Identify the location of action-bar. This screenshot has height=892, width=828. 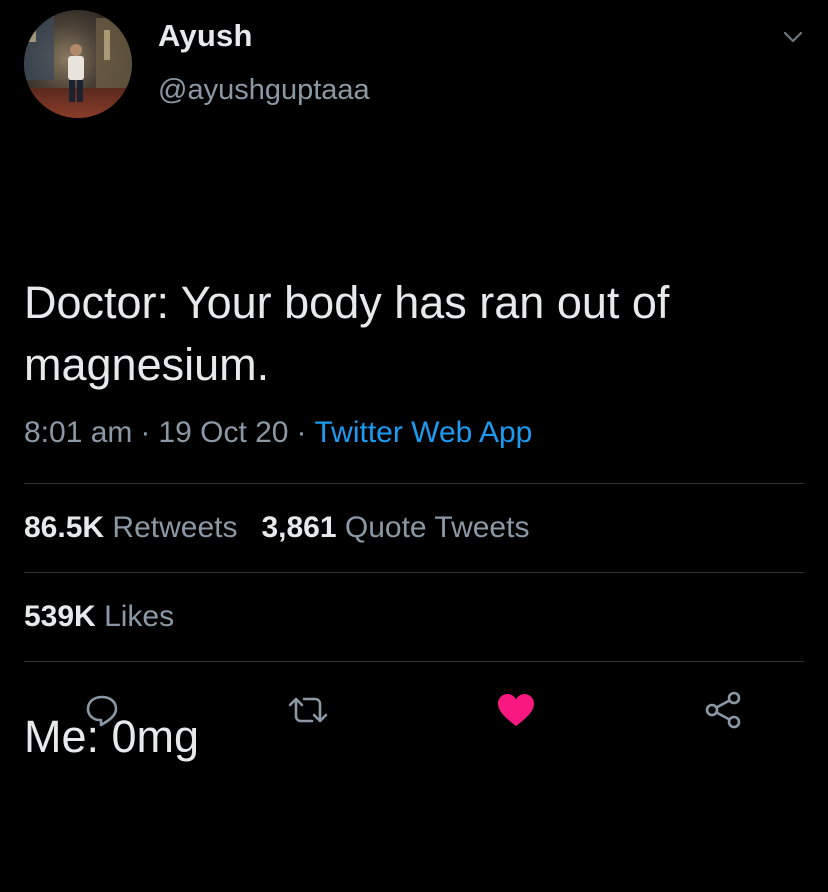
(414, 713).